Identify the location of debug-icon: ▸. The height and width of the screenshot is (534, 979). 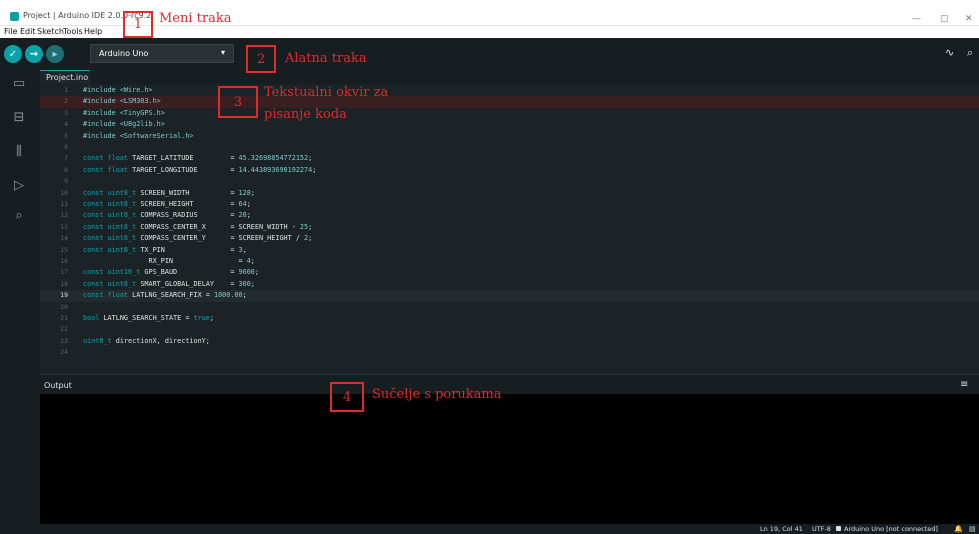
(55, 54).